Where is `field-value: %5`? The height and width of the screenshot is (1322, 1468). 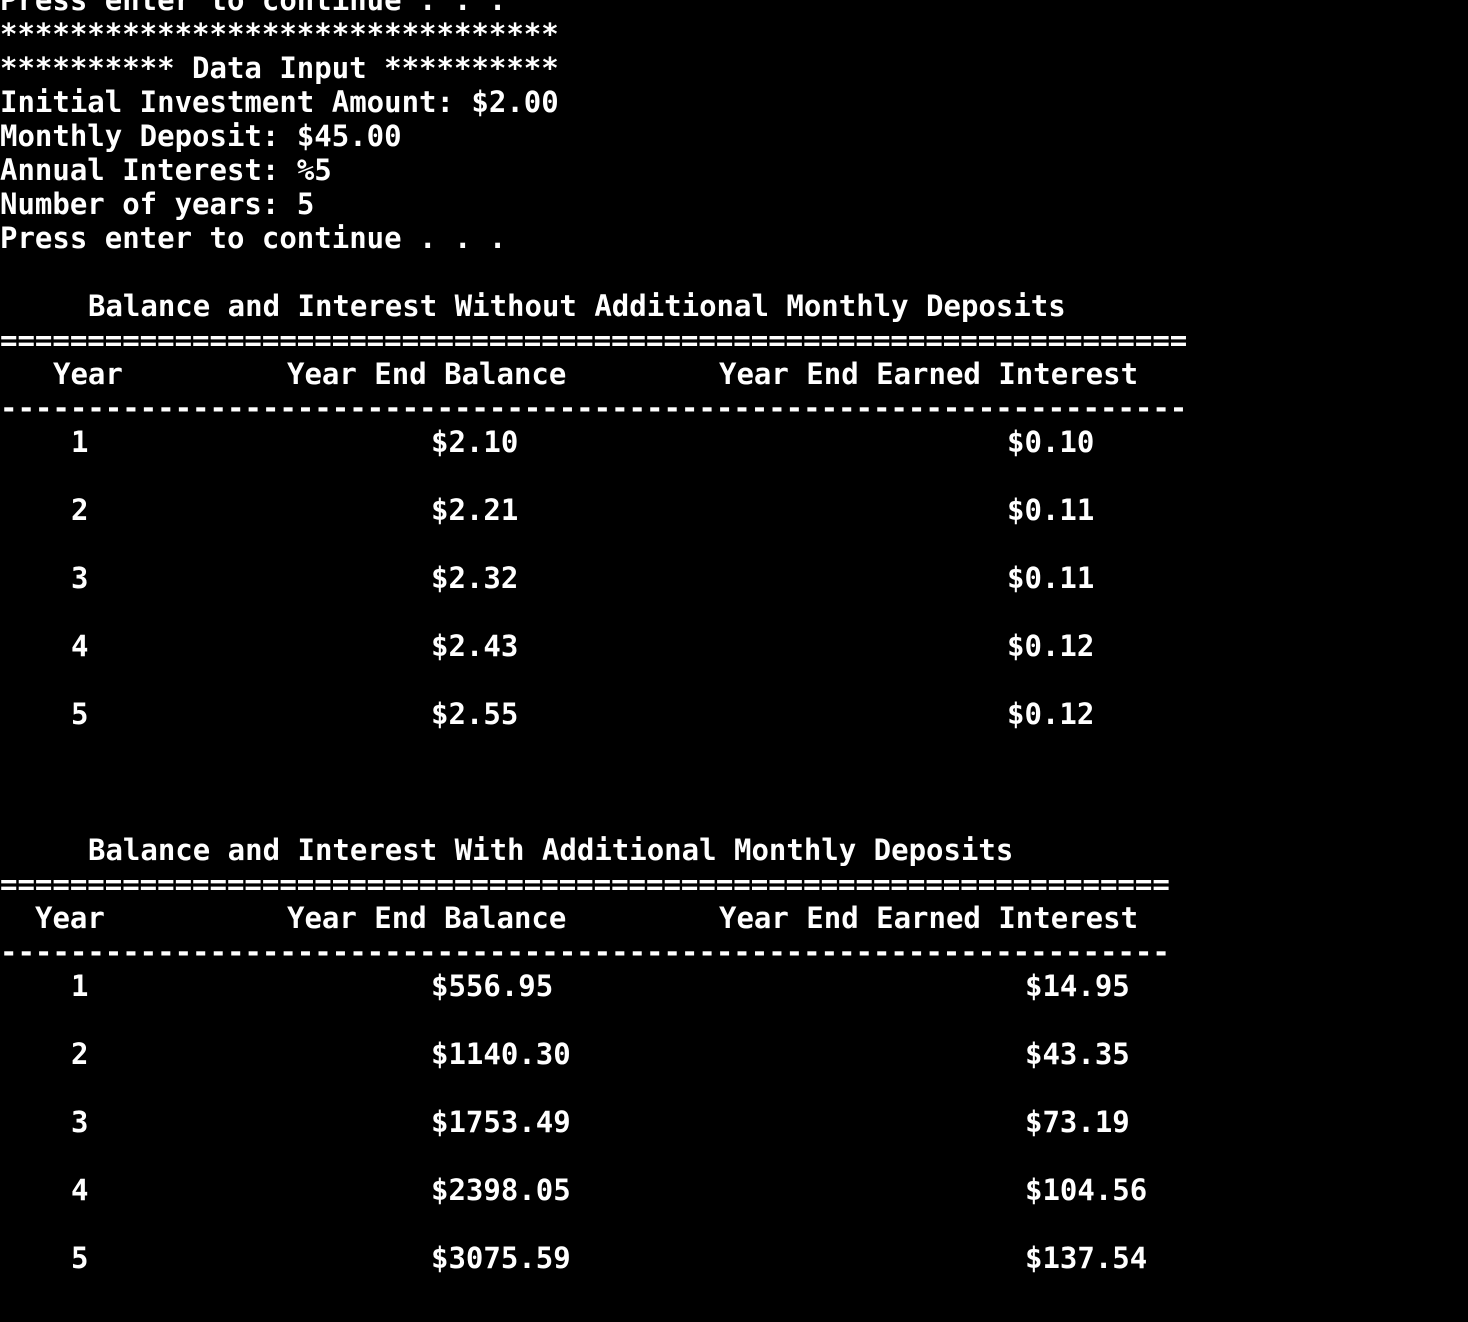 field-value: %5 is located at coordinates (314, 170).